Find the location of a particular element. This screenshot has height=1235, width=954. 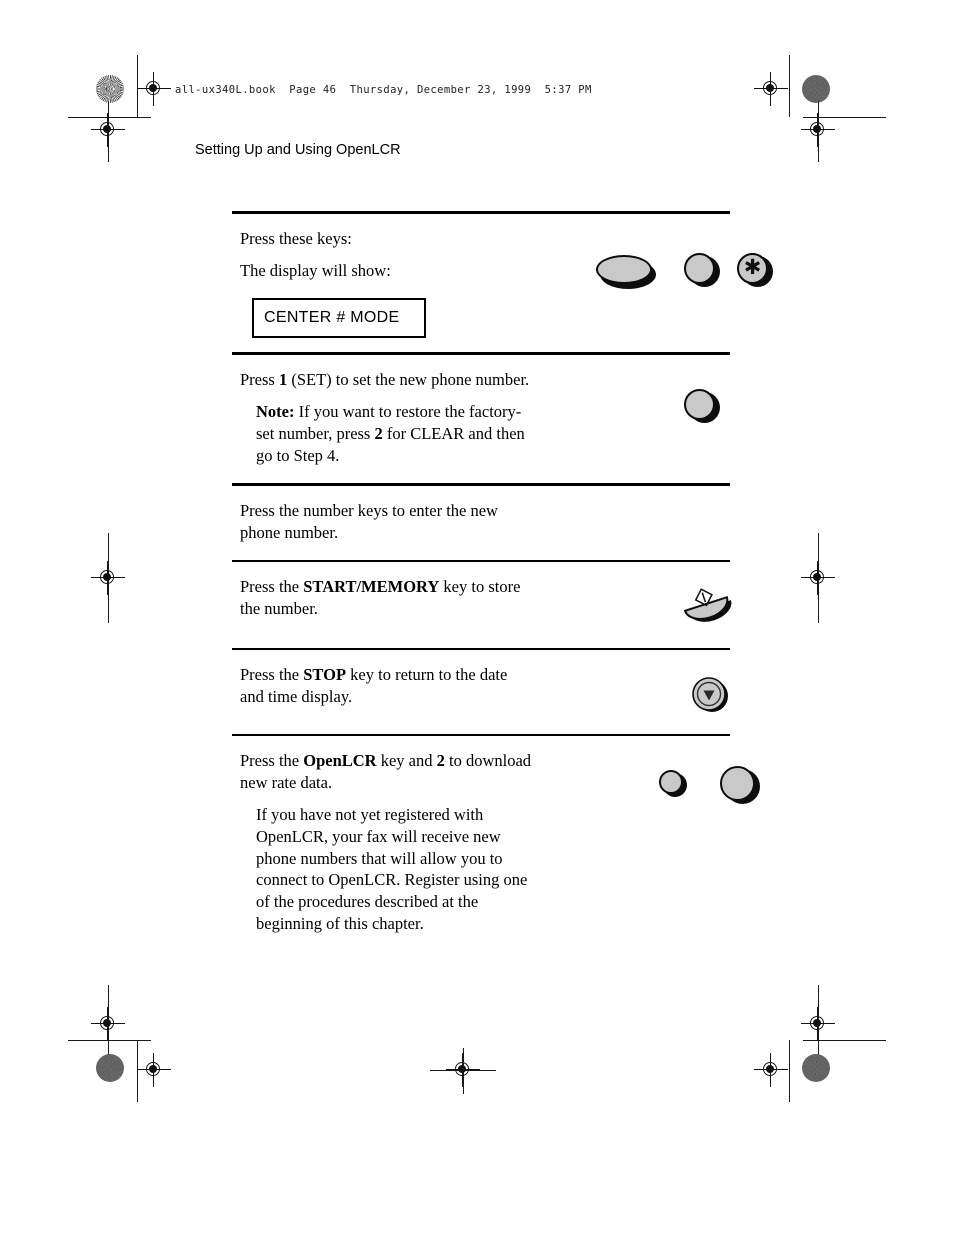

crop-line-right-mid-vertical is located at coordinates (818, 578).